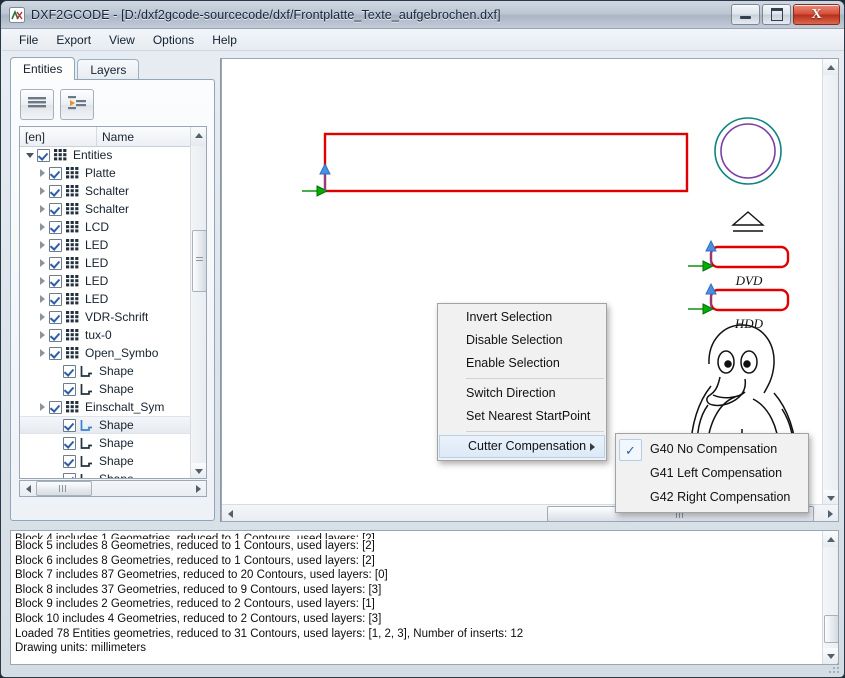 The height and width of the screenshot is (678, 845). Describe the element at coordinates (230, 513) in the screenshot. I see `canvas-scroll-left-button` at that location.